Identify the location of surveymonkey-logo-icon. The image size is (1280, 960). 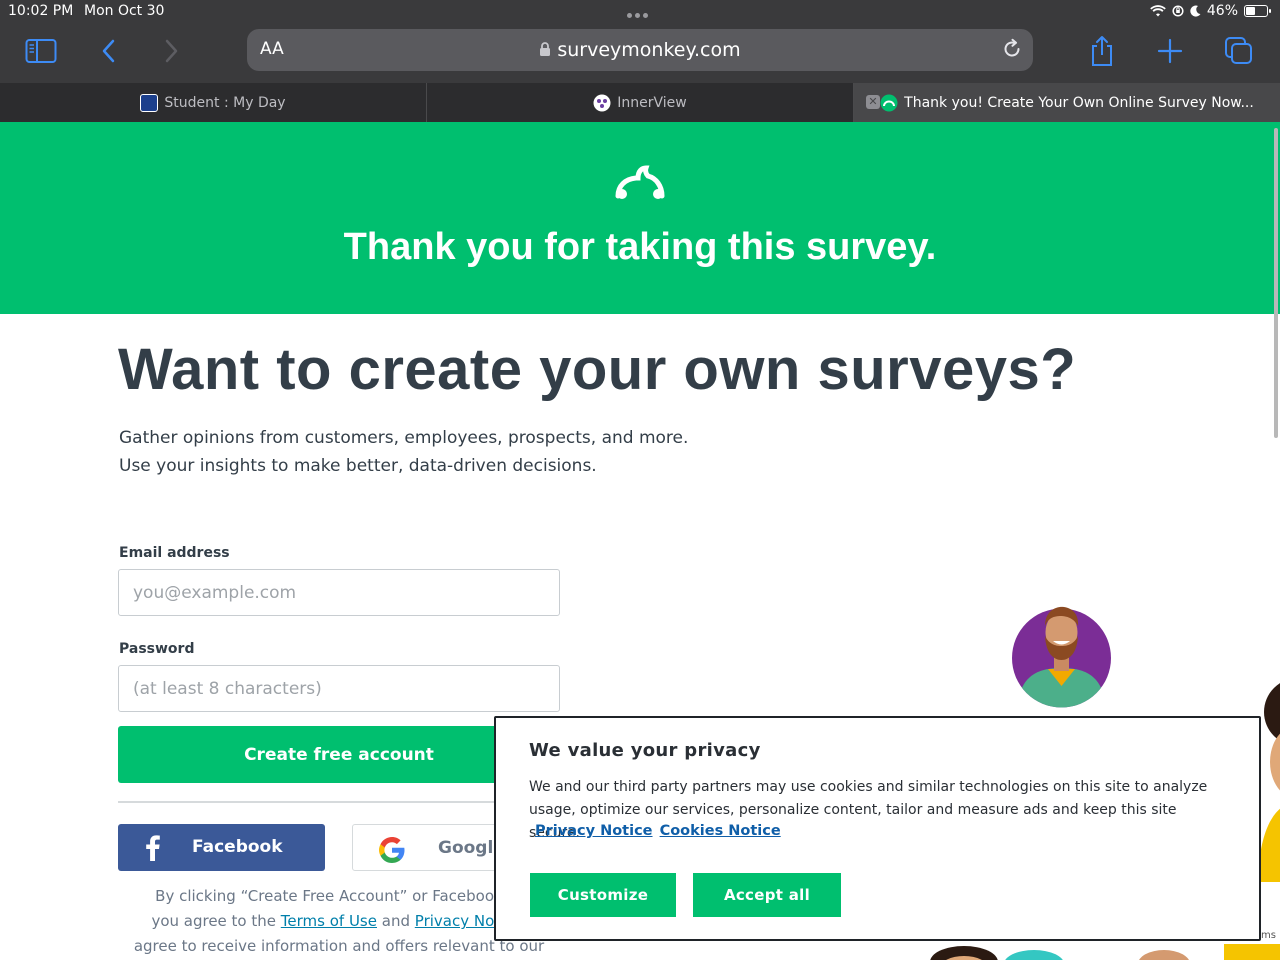
(640, 182).